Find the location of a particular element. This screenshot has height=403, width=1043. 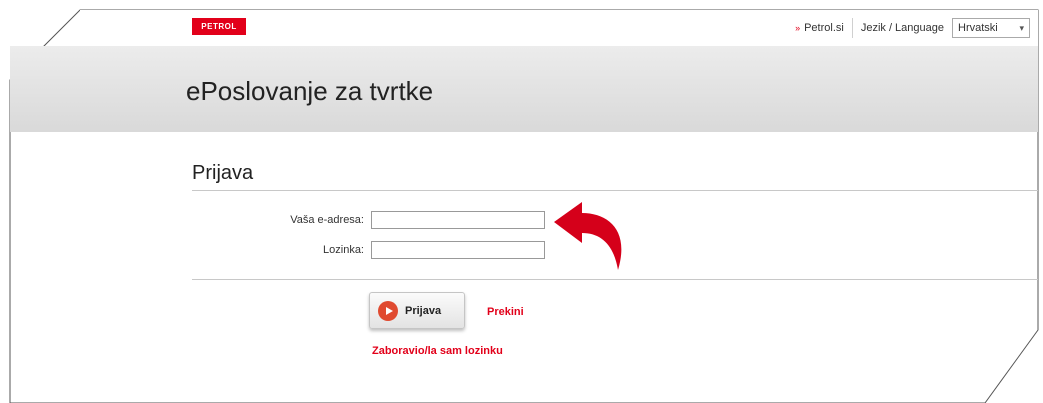

double-chevron-icon: » is located at coordinates (798, 28).